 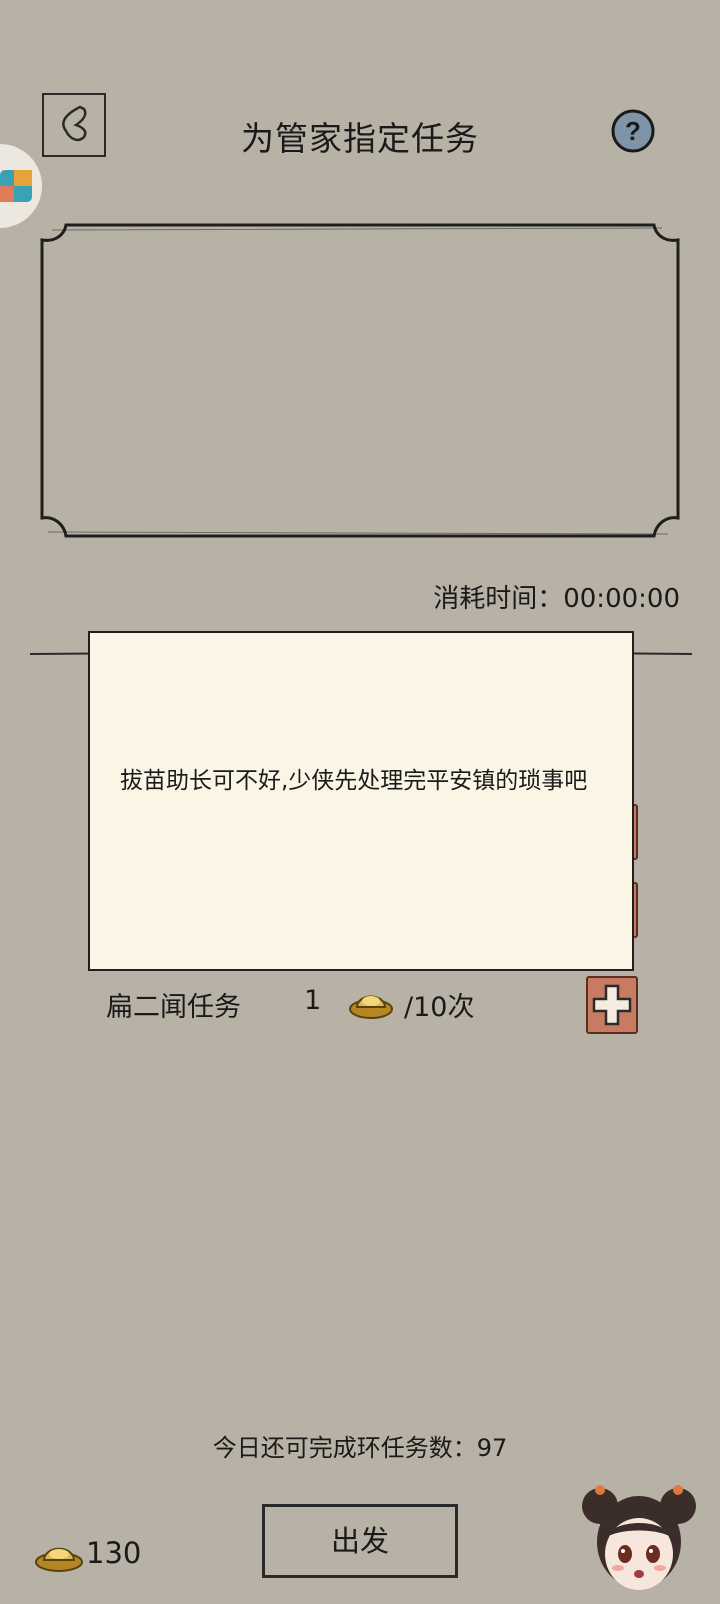 I want to click on add-task-button, so click(x=612, y=1005).